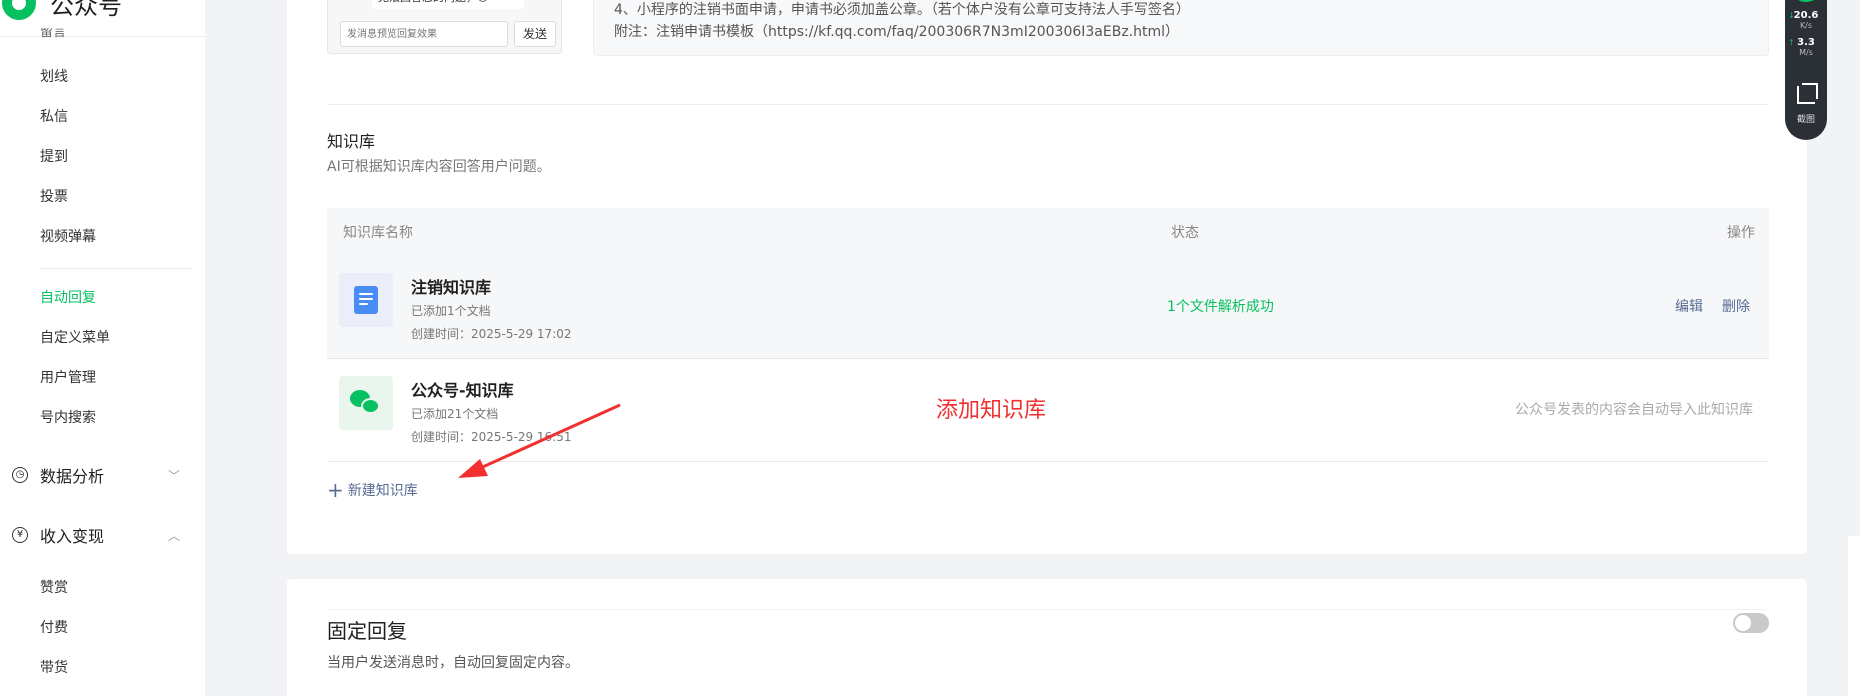 Image resolution: width=1860 pixels, height=696 pixels. I want to click on wechat-logo-icon, so click(19, 10).